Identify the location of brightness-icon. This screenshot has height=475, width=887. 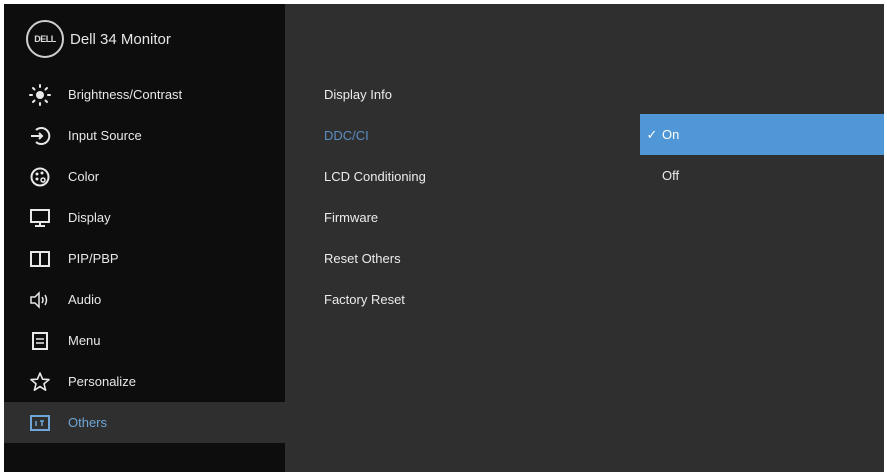
(40, 94).